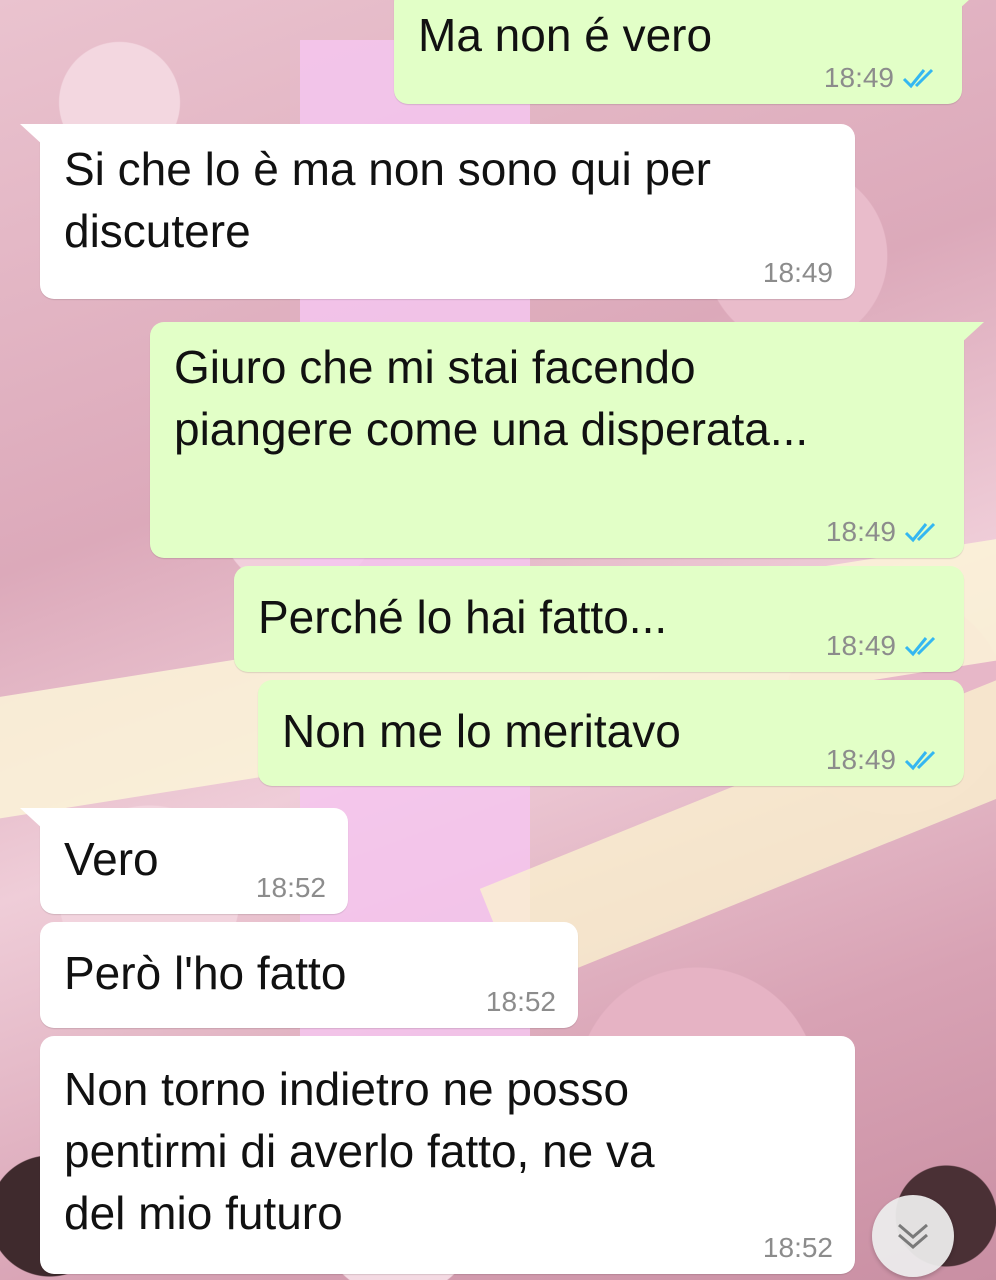  I want to click on message-bubble-incoming: Però l'ho fatto 18:52, so click(309, 975).